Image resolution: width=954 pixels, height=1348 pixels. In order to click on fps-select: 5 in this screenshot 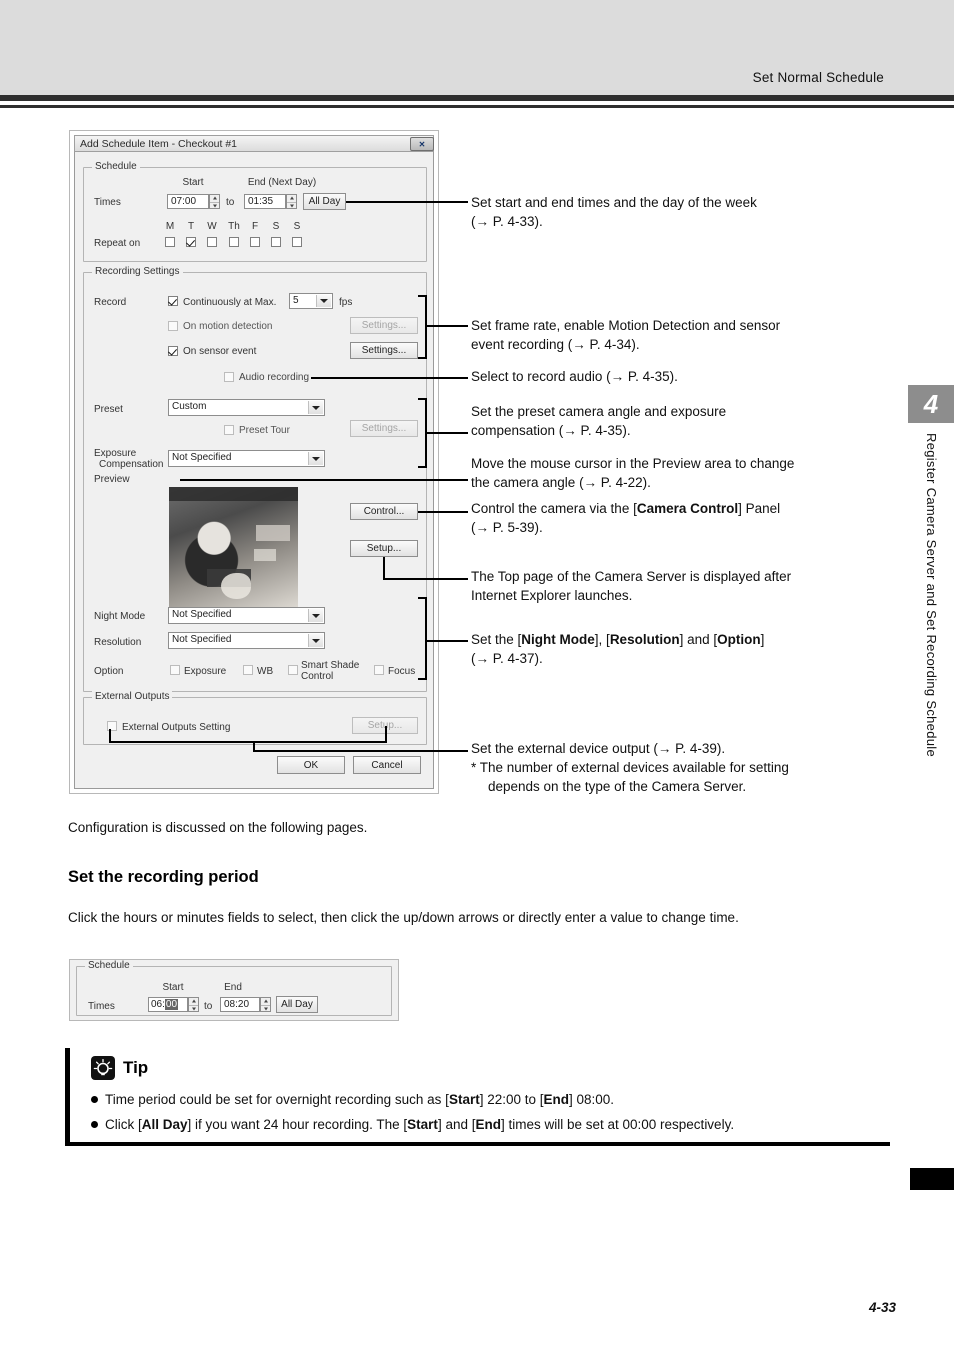, I will do `click(311, 301)`.